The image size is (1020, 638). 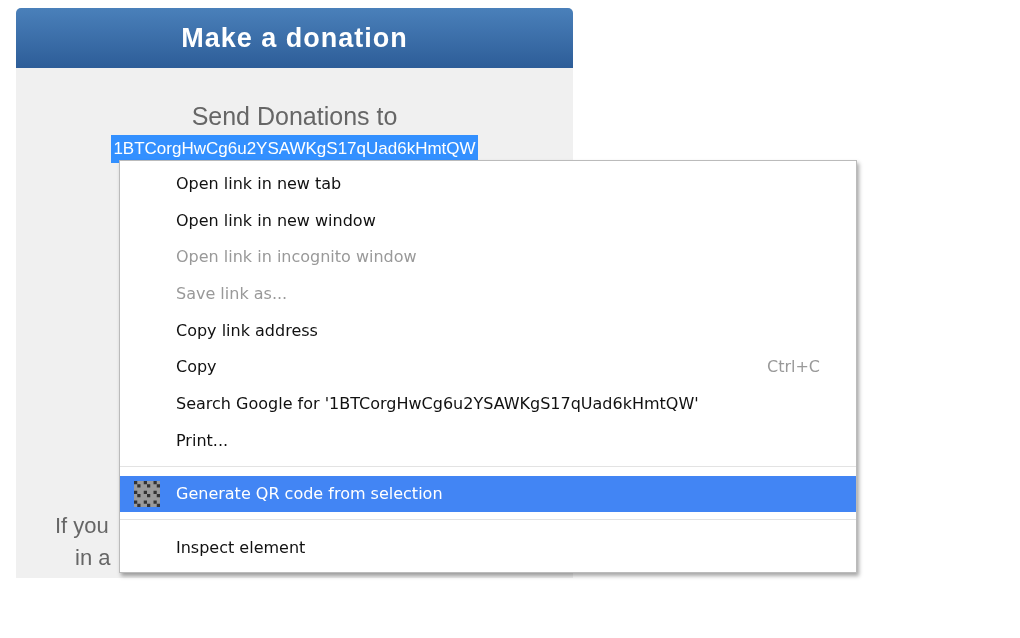 What do you see at coordinates (294, 38) in the screenshot?
I see `card-title: Make a donation` at bounding box center [294, 38].